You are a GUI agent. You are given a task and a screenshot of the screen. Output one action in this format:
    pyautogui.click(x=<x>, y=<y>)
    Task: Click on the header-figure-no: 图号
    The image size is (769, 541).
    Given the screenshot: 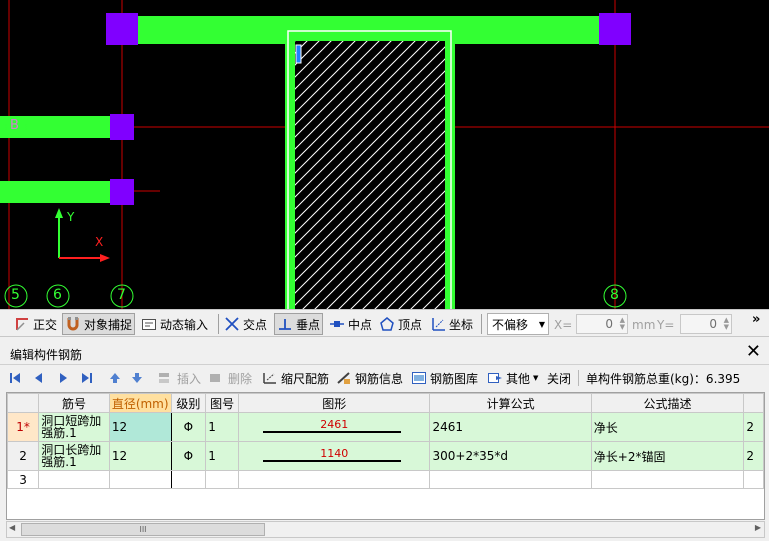 What is the action you would take?
    pyautogui.click(x=222, y=403)
    